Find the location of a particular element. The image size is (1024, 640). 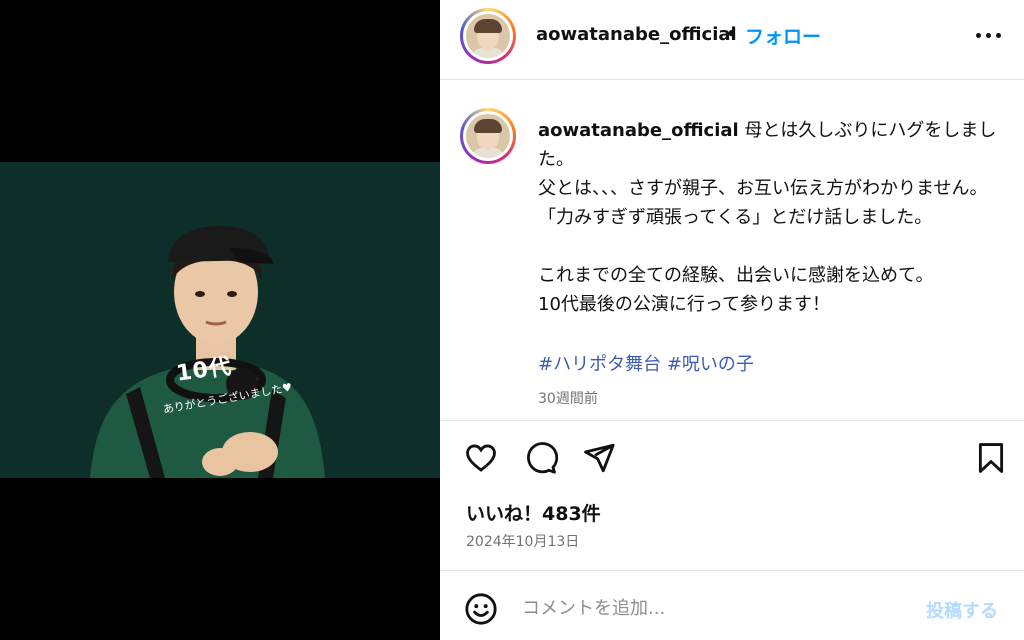

send-icon is located at coordinates (599, 458).